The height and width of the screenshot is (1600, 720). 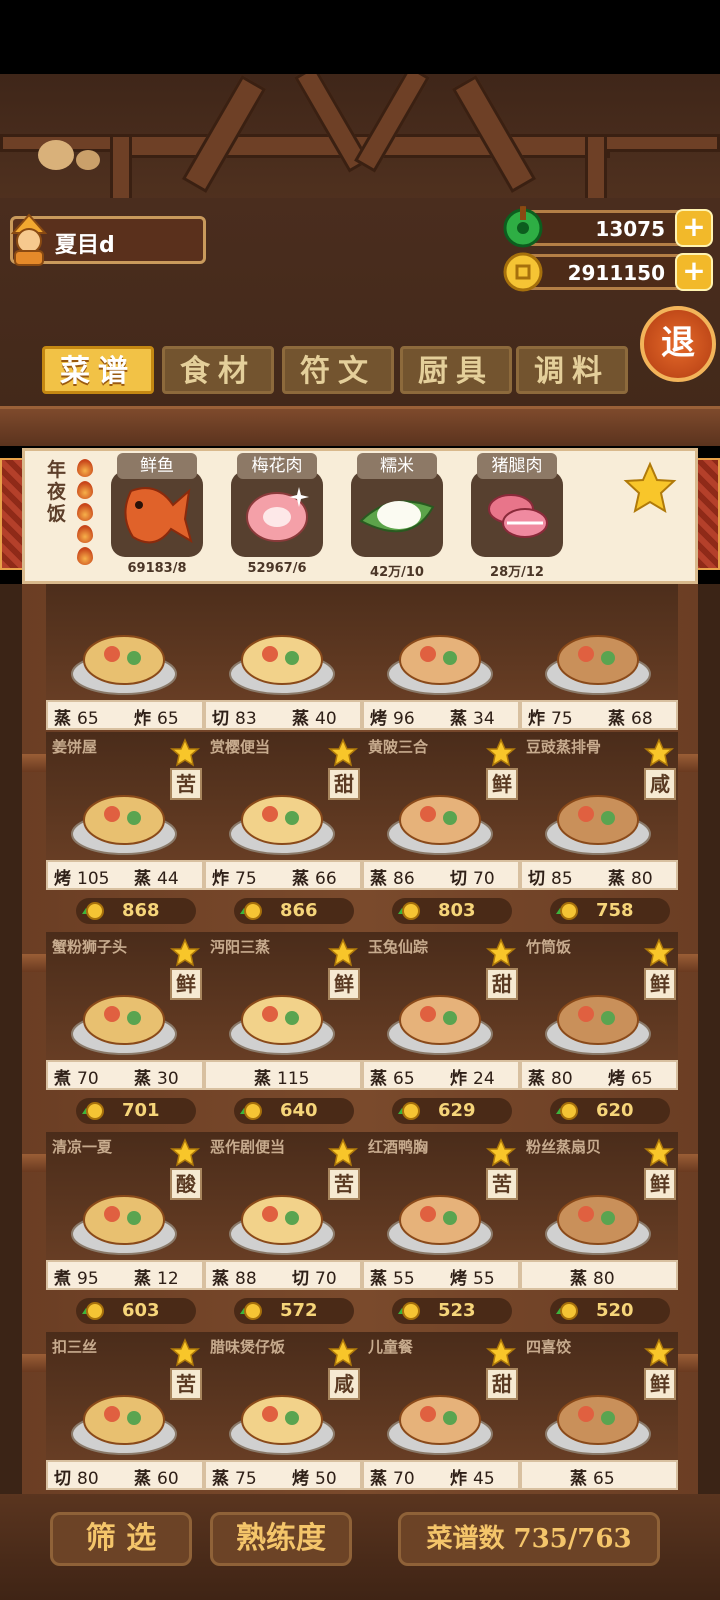 What do you see at coordinates (360, 426) in the screenshot?
I see `shelf-divider` at bounding box center [360, 426].